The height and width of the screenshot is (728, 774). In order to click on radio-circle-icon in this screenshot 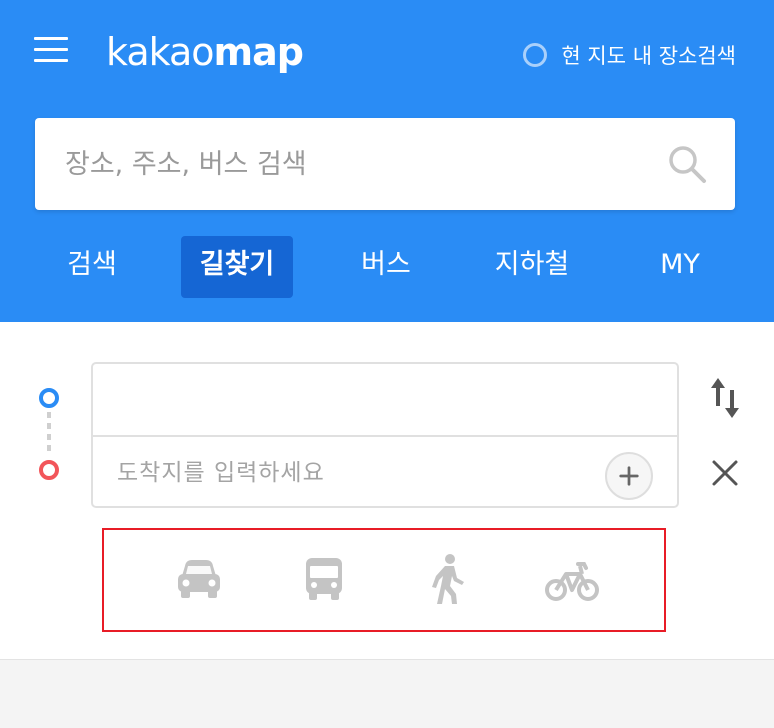, I will do `click(535, 55)`.